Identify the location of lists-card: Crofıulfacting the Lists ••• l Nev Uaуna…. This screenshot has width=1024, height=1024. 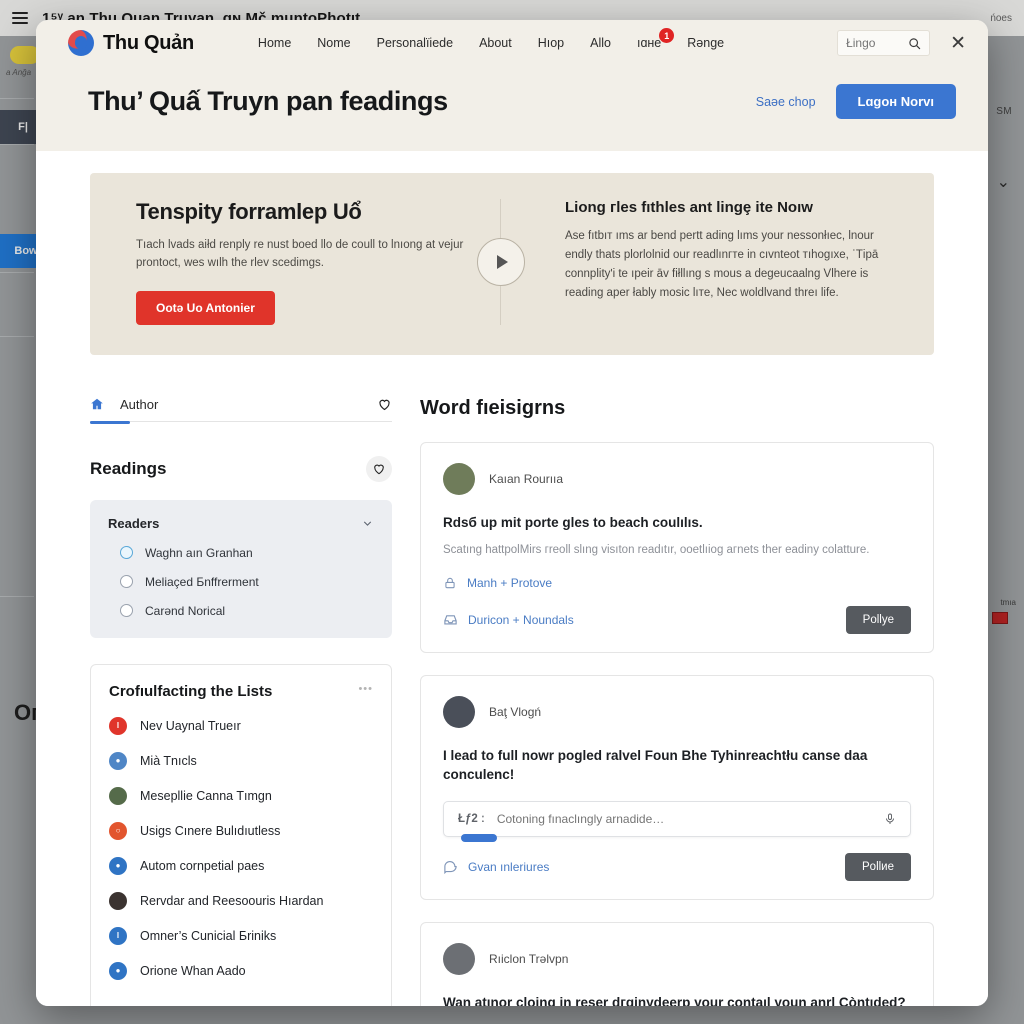
(241, 834).